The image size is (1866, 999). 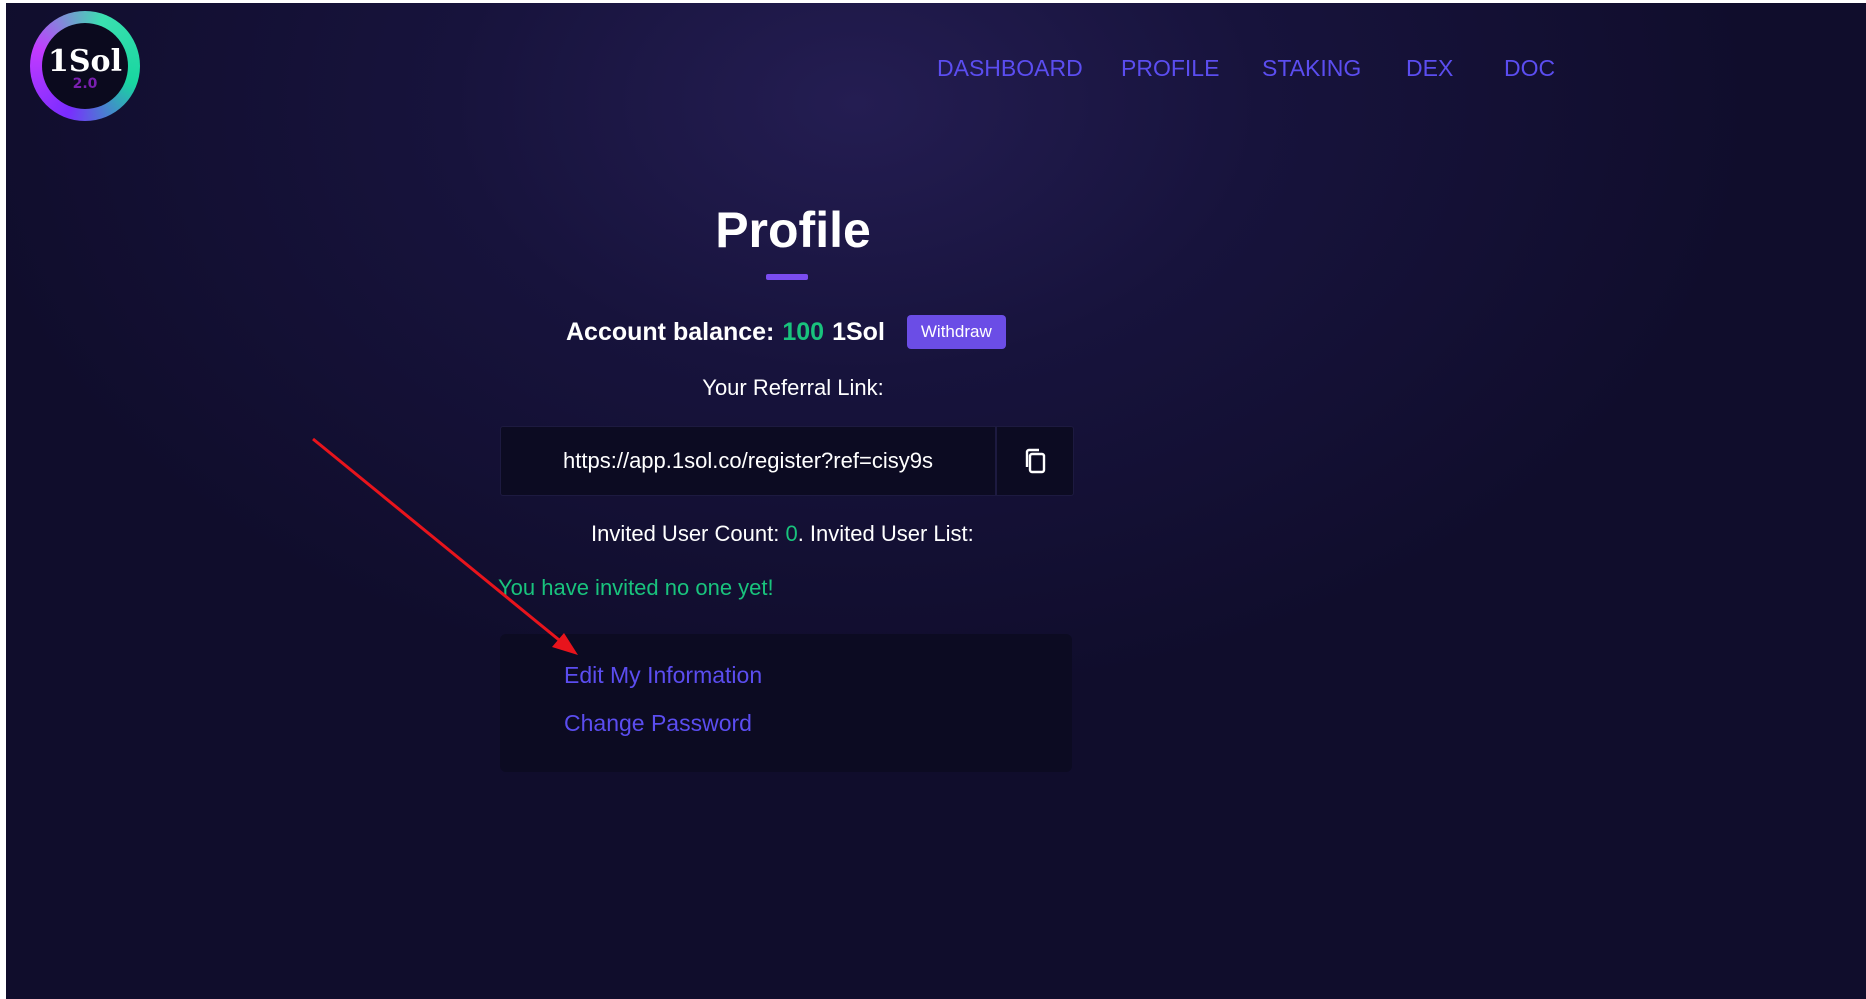 I want to click on referral-link-text: https://app.1sol.co/register?ref=cisy9s, so click(x=748, y=460).